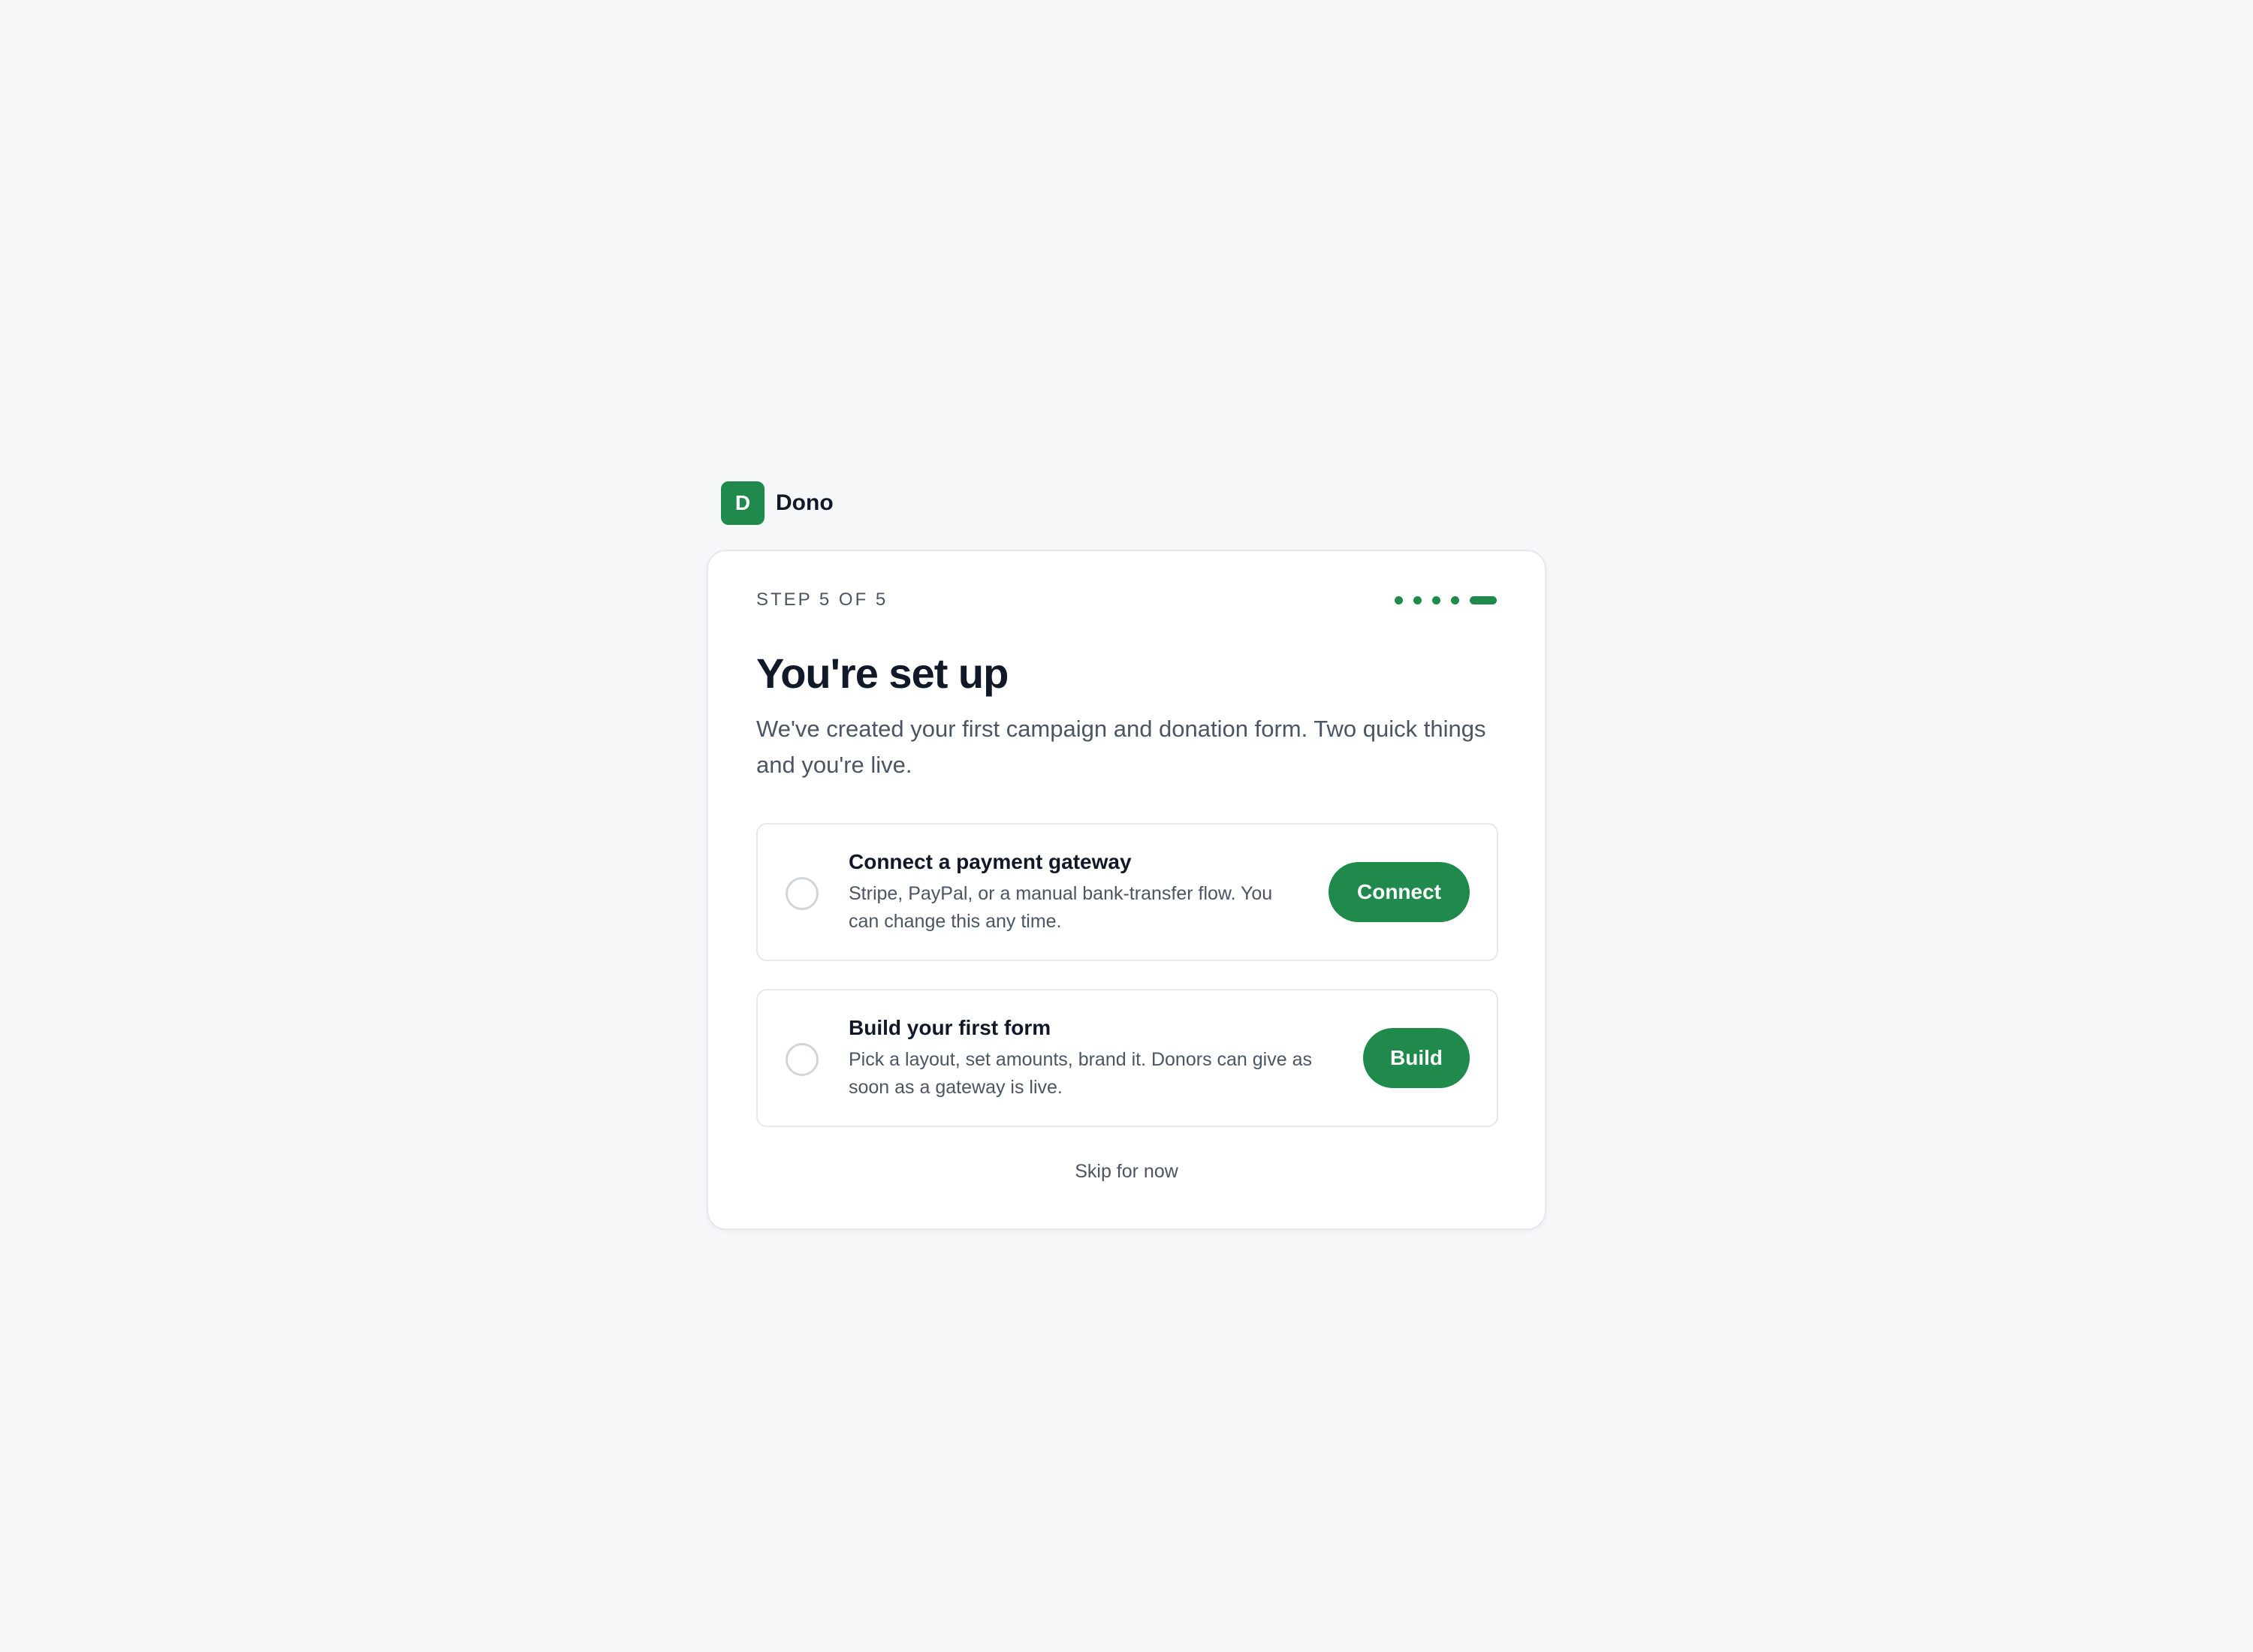 Image resolution: width=2253 pixels, height=1652 pixels. I want to click on progress-dot-5-active, so click(1483, 599).